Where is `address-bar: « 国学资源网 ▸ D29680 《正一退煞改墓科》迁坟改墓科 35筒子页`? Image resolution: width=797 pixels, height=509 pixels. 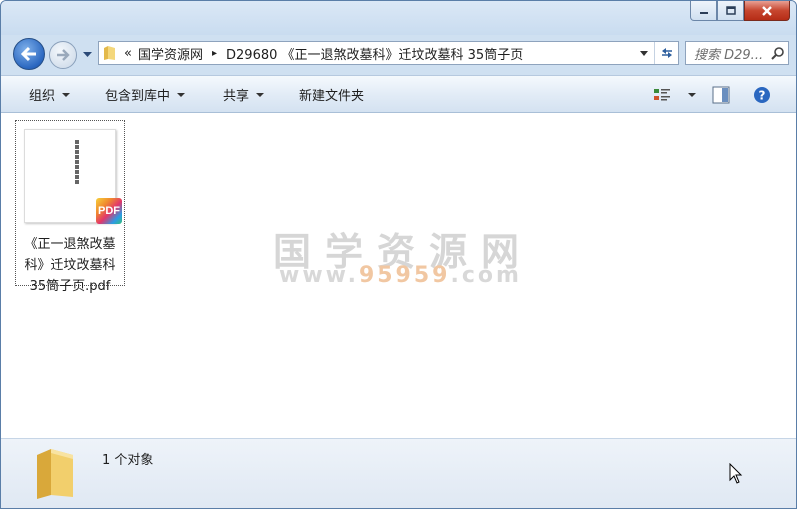 address-bar: « 国学资源网 ▸ D29680 《正一退煞改墓科》迁坟改墓科 35筒子页 is located at coordinates (388, 53).